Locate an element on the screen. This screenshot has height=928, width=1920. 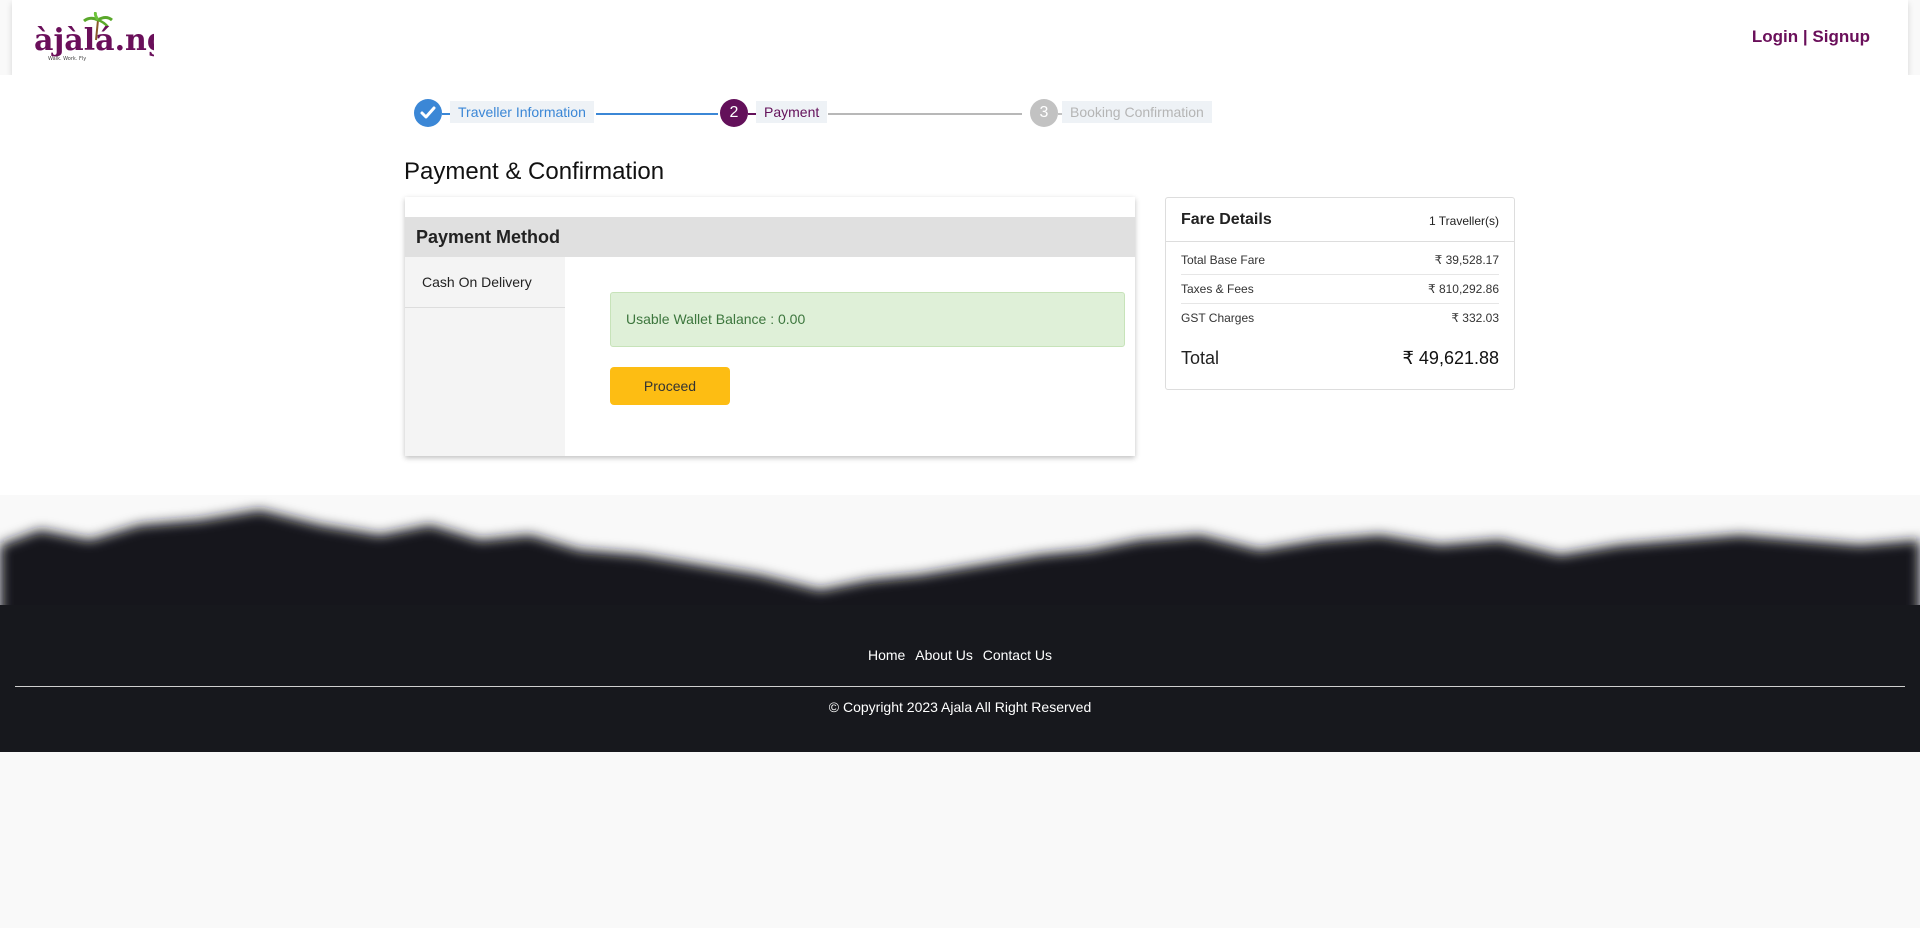
fare-row: GST Charges ₹ 332.03 is located at coordinates (1340, 318).